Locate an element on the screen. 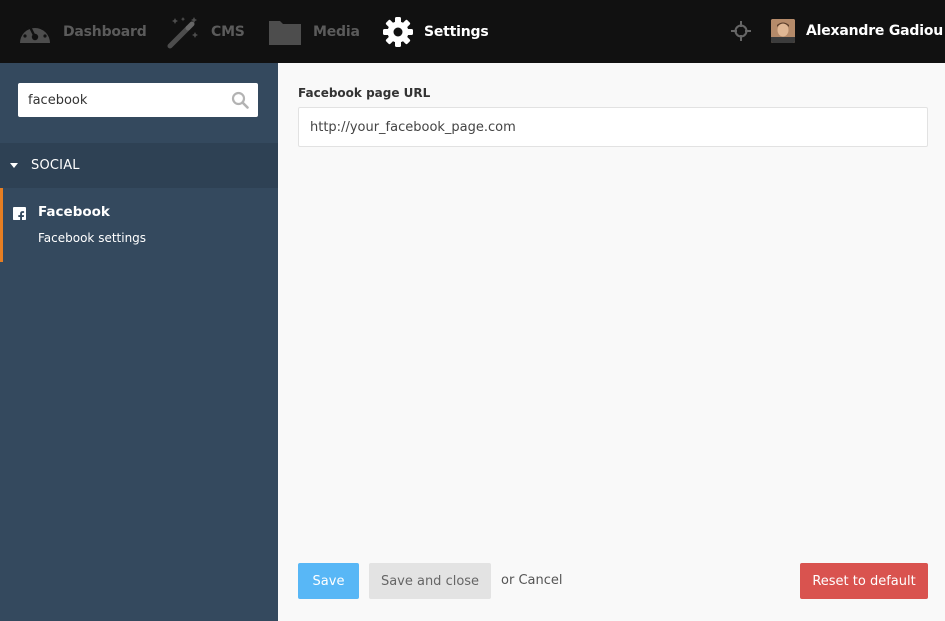 This screenshot has height=621, width=945. caret-down-icon is located at coordinates (14, 165).